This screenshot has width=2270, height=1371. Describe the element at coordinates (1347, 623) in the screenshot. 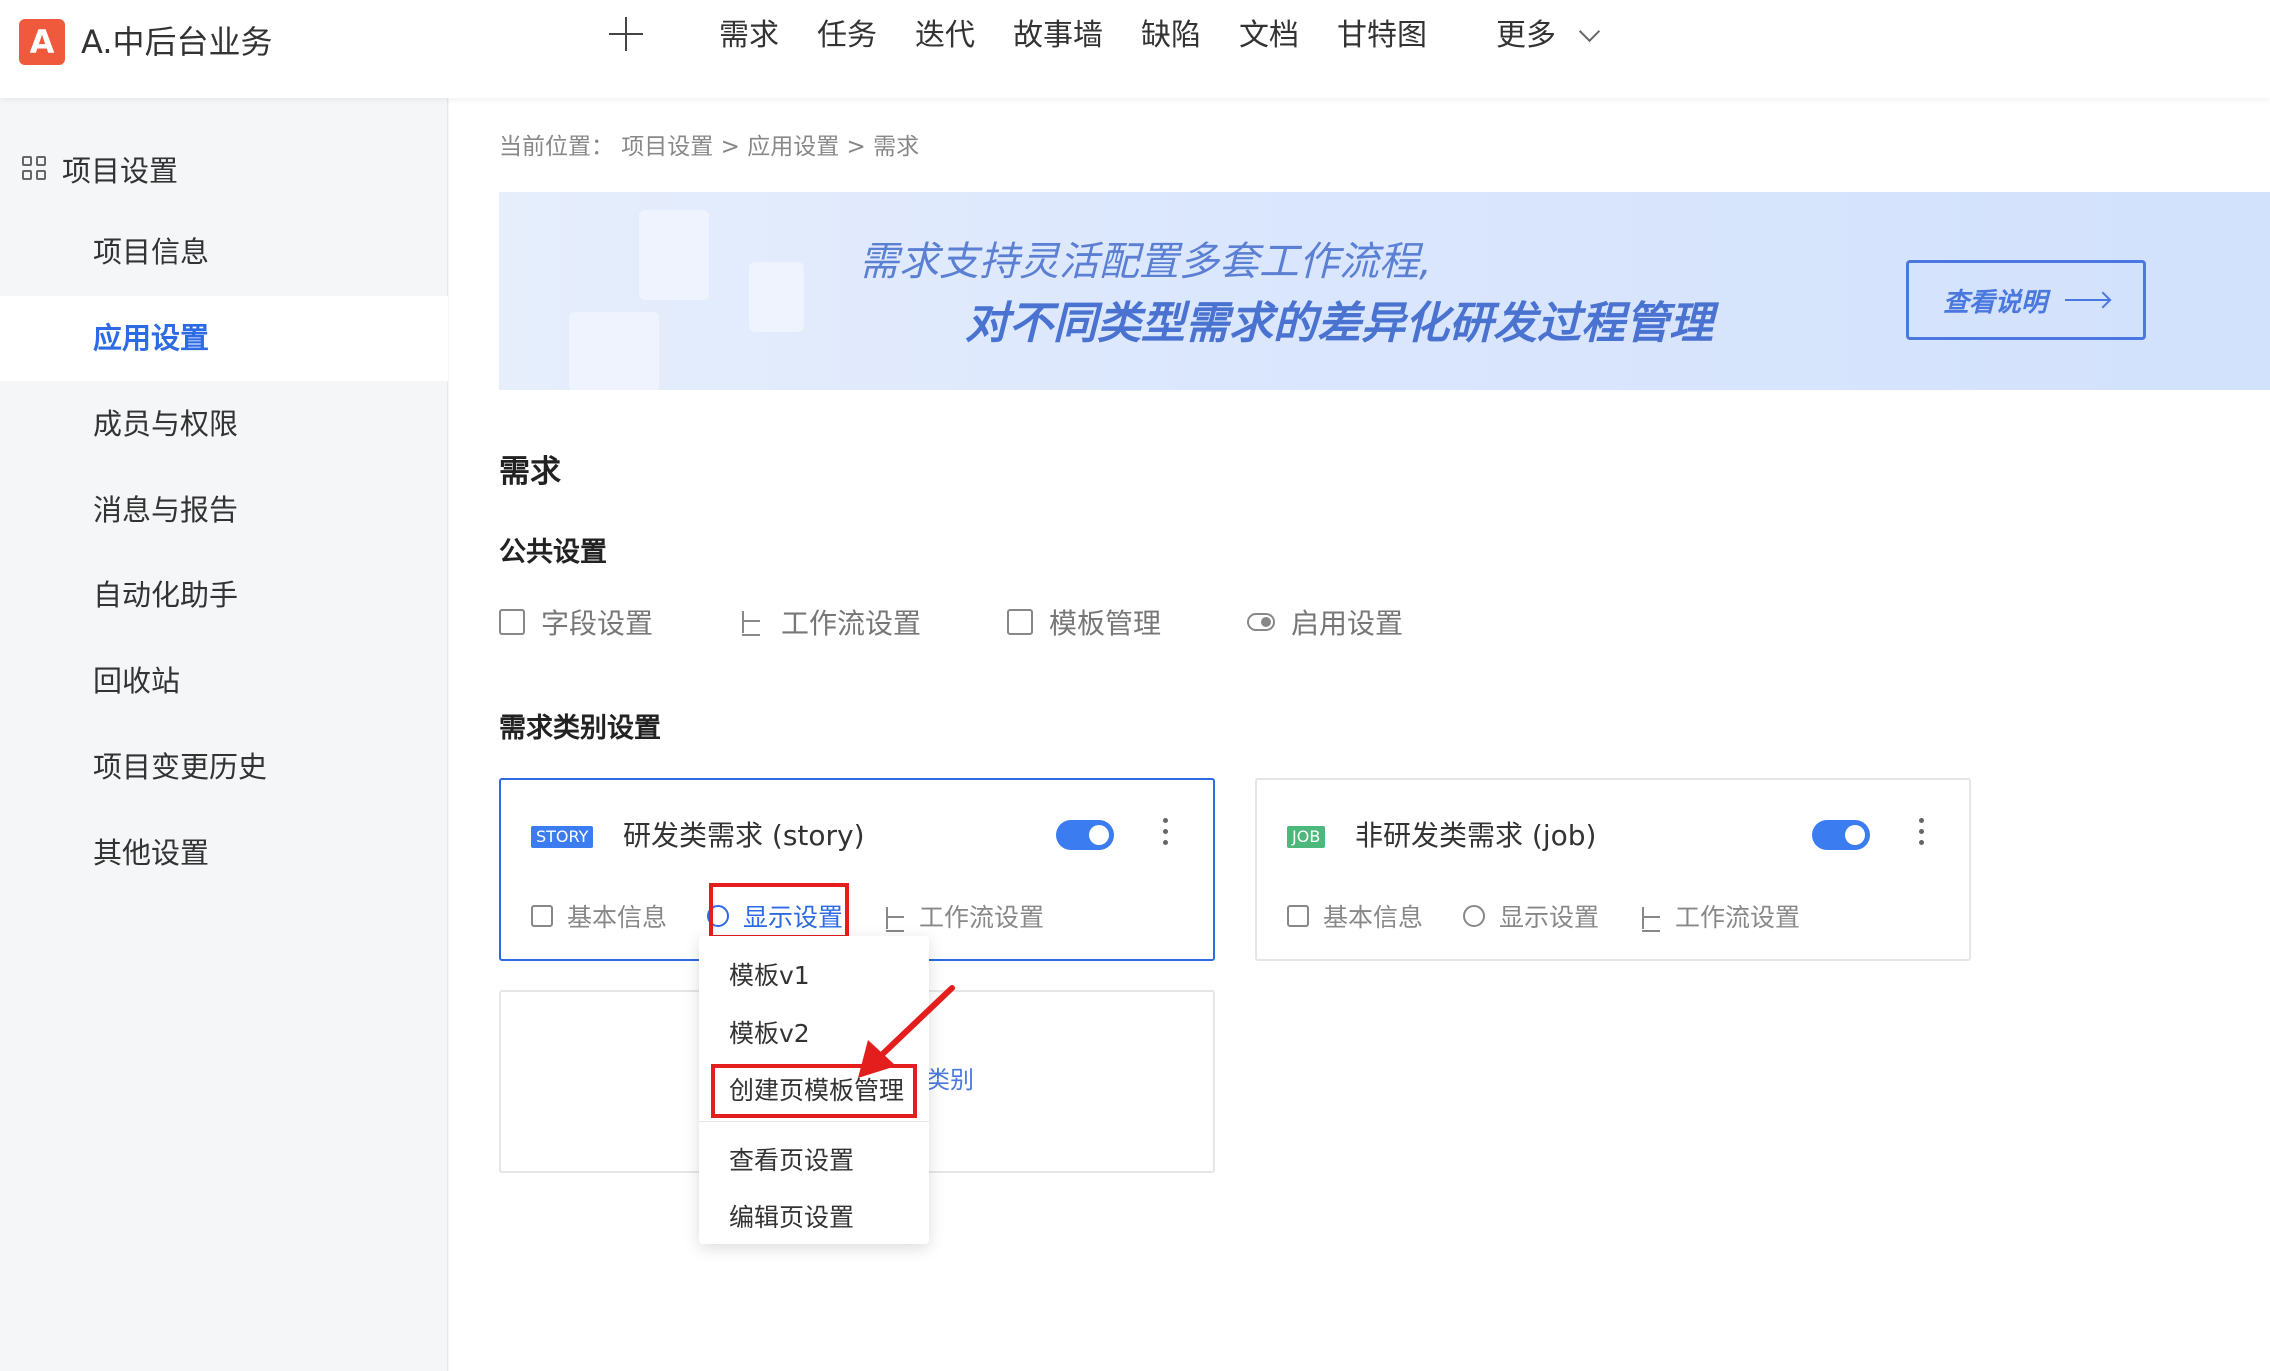

I see `enable-settings-label: 启用设置` at that location.